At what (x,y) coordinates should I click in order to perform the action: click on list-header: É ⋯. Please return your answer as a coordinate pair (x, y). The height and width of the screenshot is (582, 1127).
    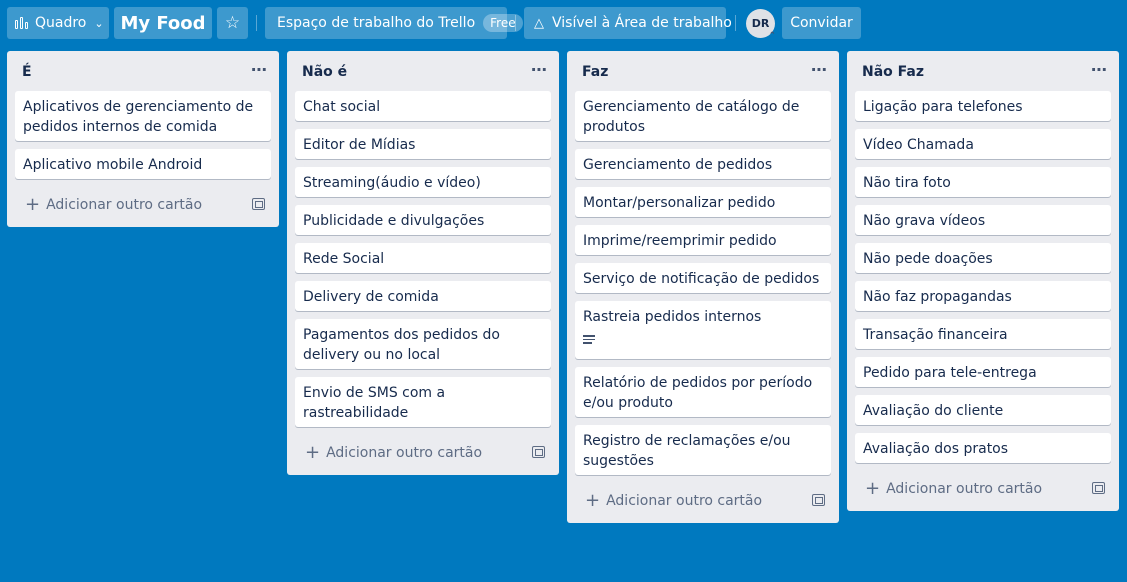
    Looking at the image, I should click on (143, 71).